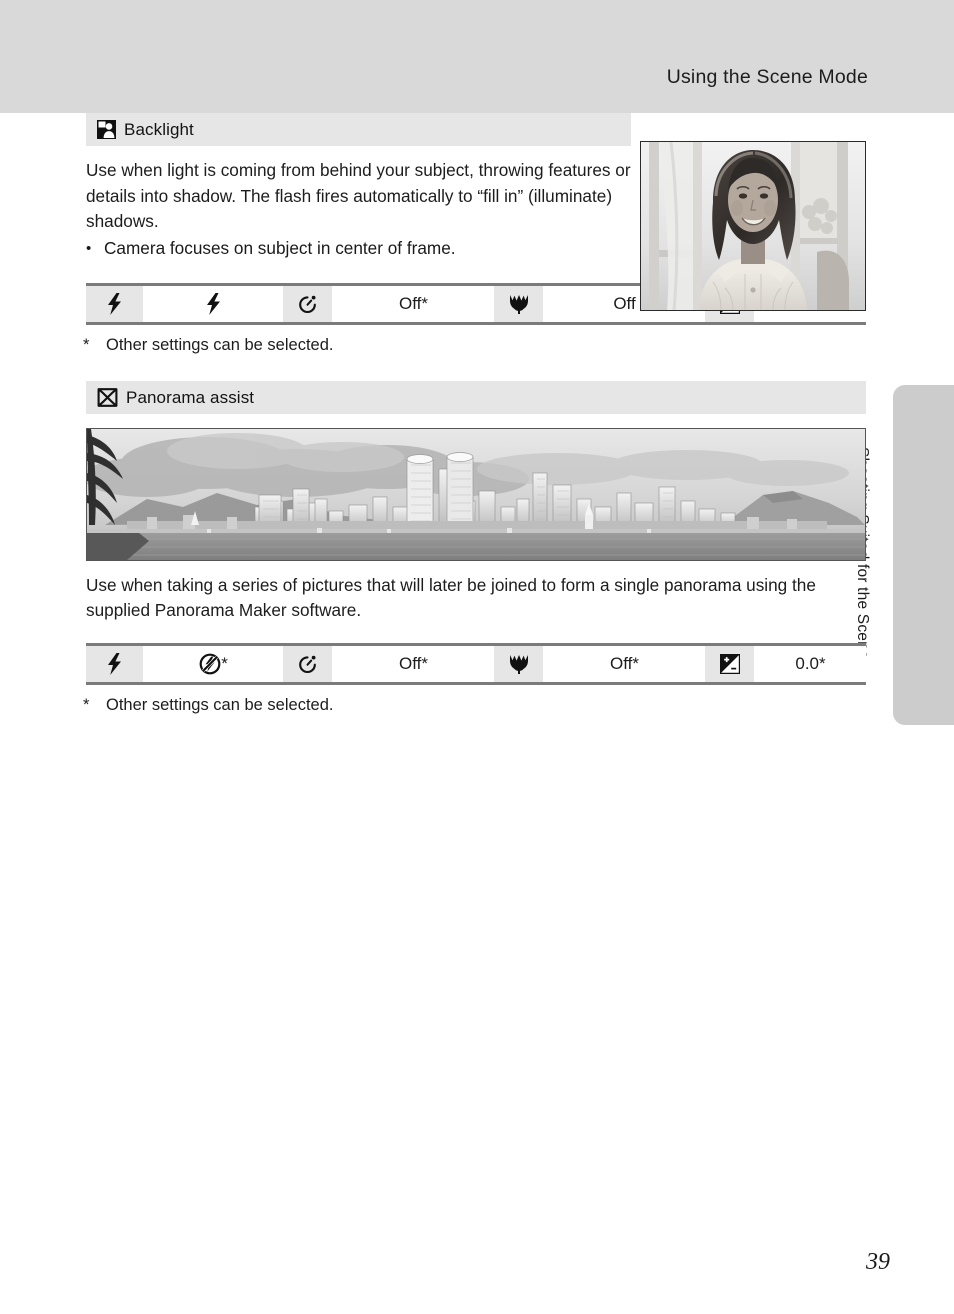  I want to click on exposure-compensation-icon-cell, so click(730, 664).